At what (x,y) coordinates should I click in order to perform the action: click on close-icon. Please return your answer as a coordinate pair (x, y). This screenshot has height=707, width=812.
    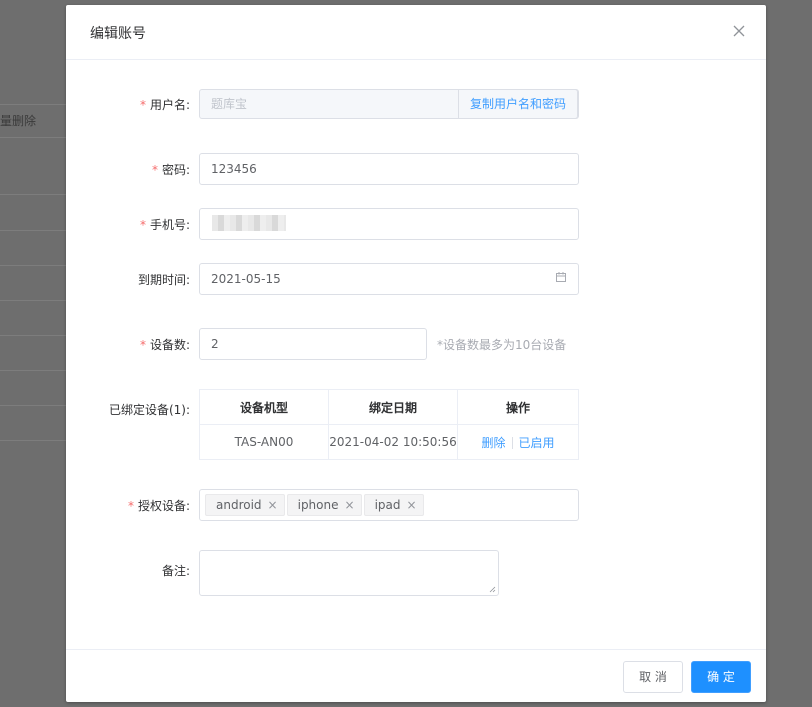
    Looking at the image, I should click on (739, 31).